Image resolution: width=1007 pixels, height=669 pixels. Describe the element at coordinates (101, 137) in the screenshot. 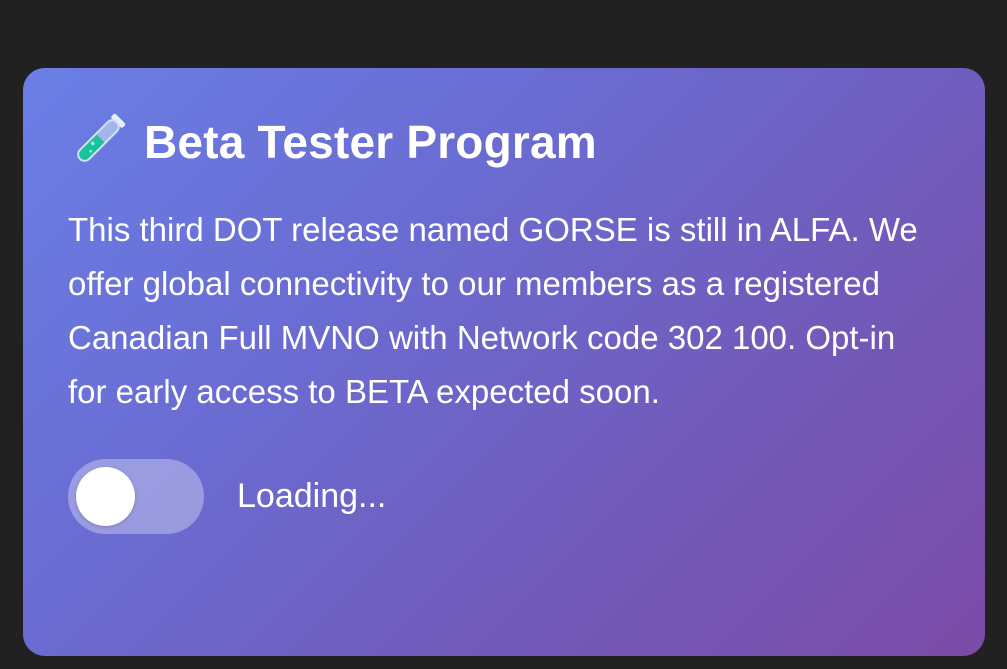

I see `test-tube-icon` at that location.